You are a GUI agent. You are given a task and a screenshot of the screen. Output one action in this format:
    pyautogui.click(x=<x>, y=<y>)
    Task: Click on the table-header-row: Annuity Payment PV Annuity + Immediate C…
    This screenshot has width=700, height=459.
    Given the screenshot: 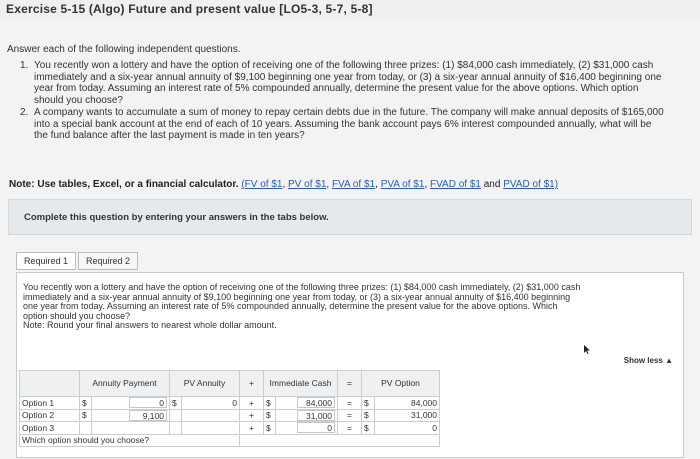 What is the action you would take?
    pyautogui.click(x=229, y=383)
    